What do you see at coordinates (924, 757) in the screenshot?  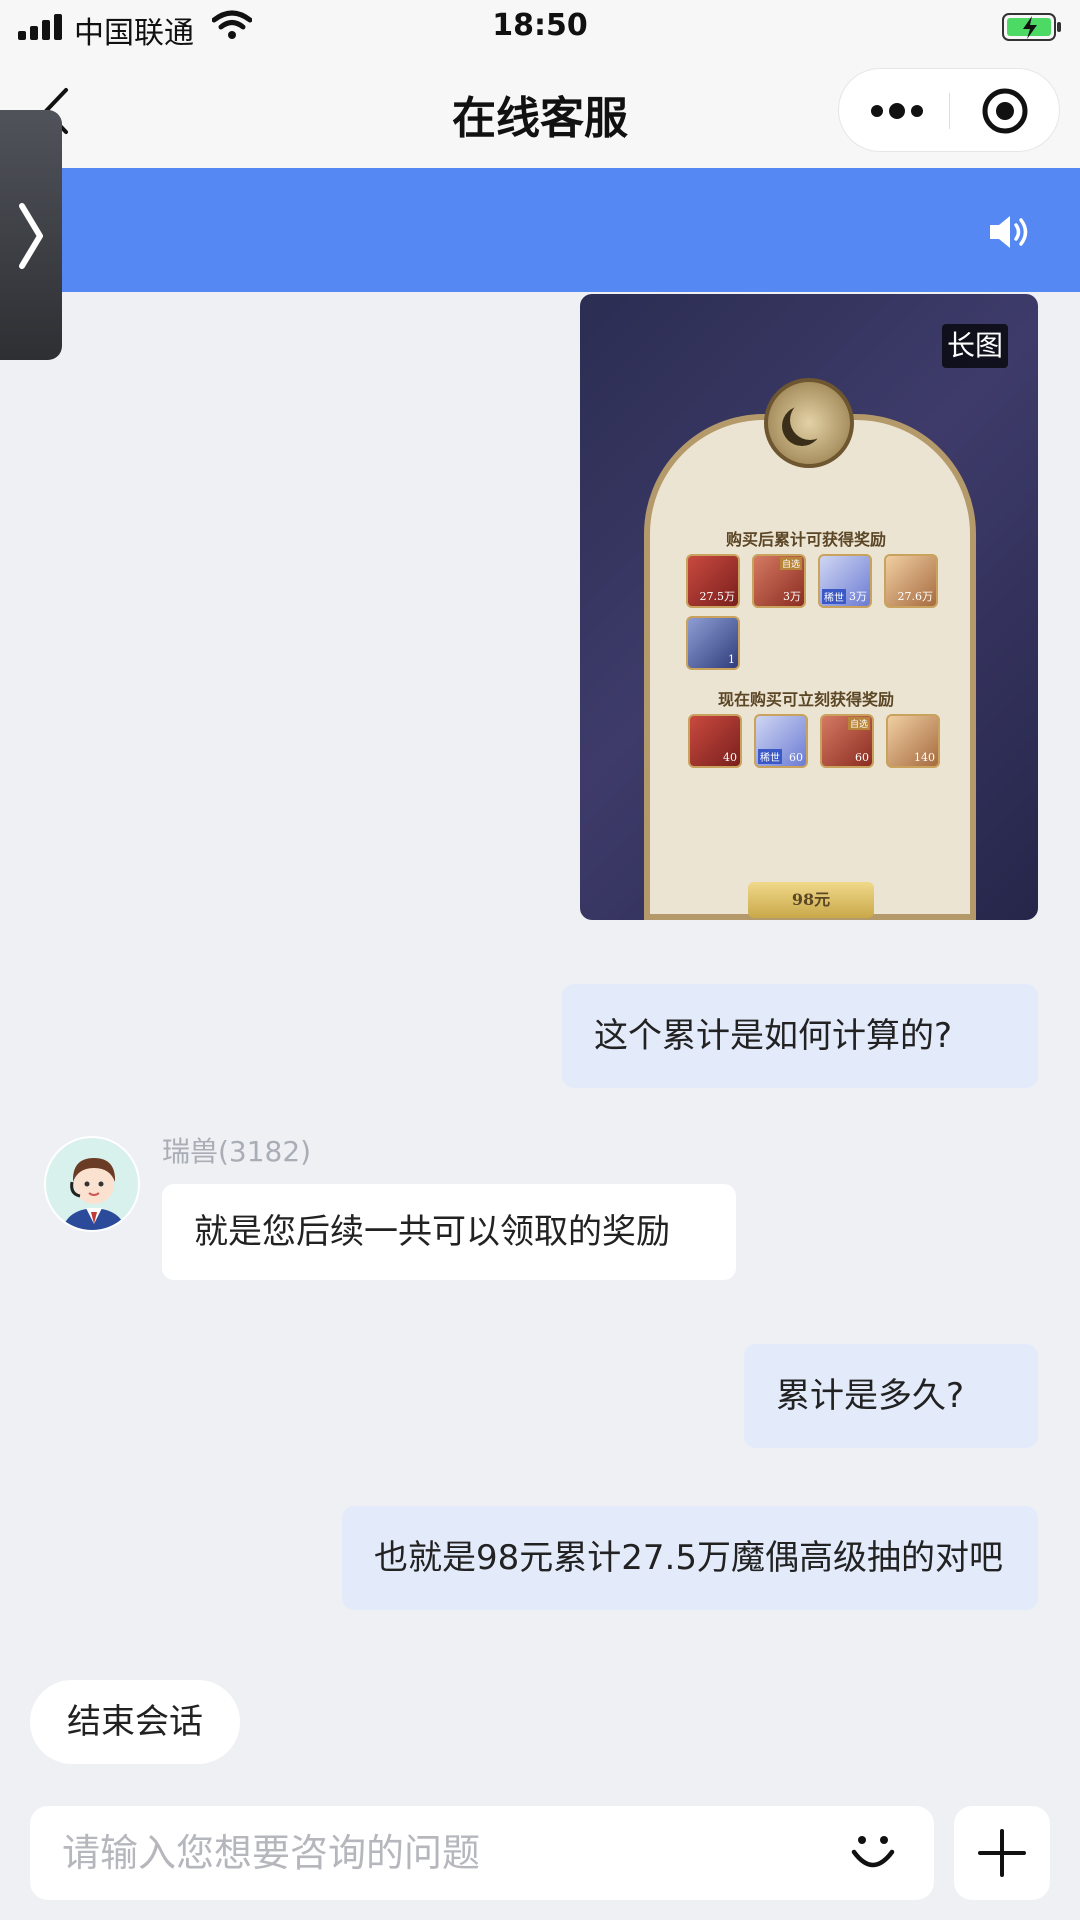 I see `item-count: 140` at bounding box center [924, 757].